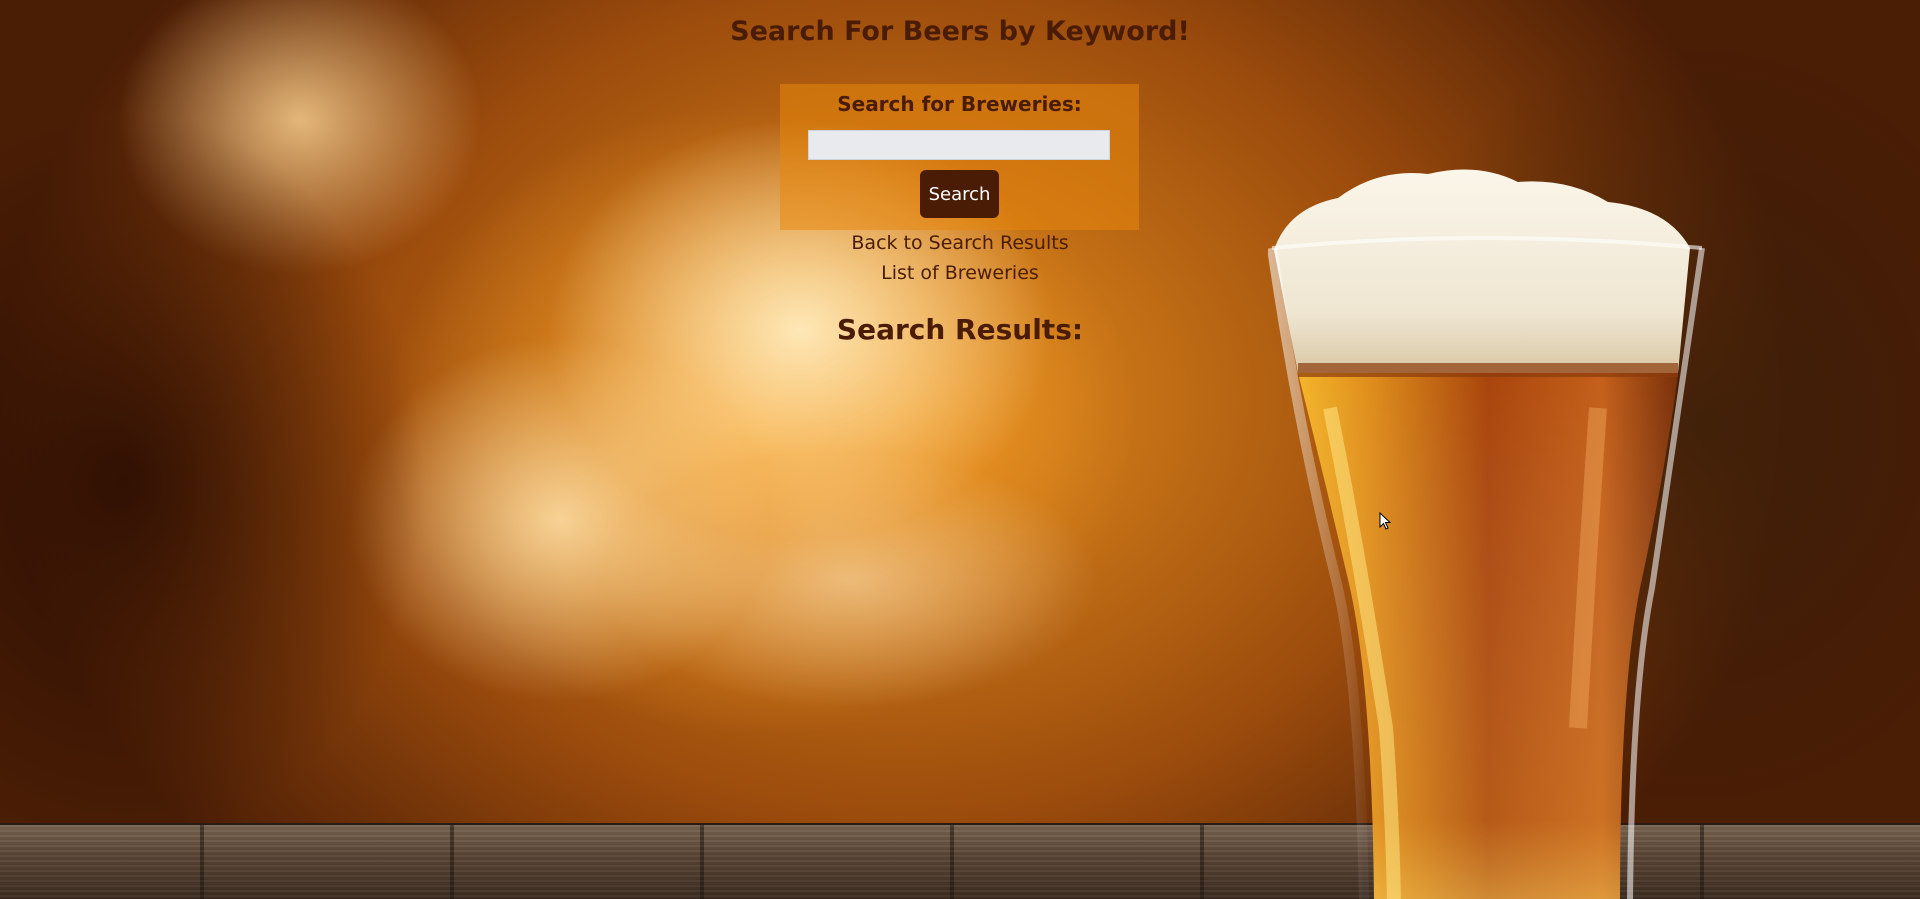 Image resolution: width=1920 pixels, height=899 pixels. What do you see at coordinates (959, 145) in the screenshot?
I see `search-input` at bounding box center [959, 145].